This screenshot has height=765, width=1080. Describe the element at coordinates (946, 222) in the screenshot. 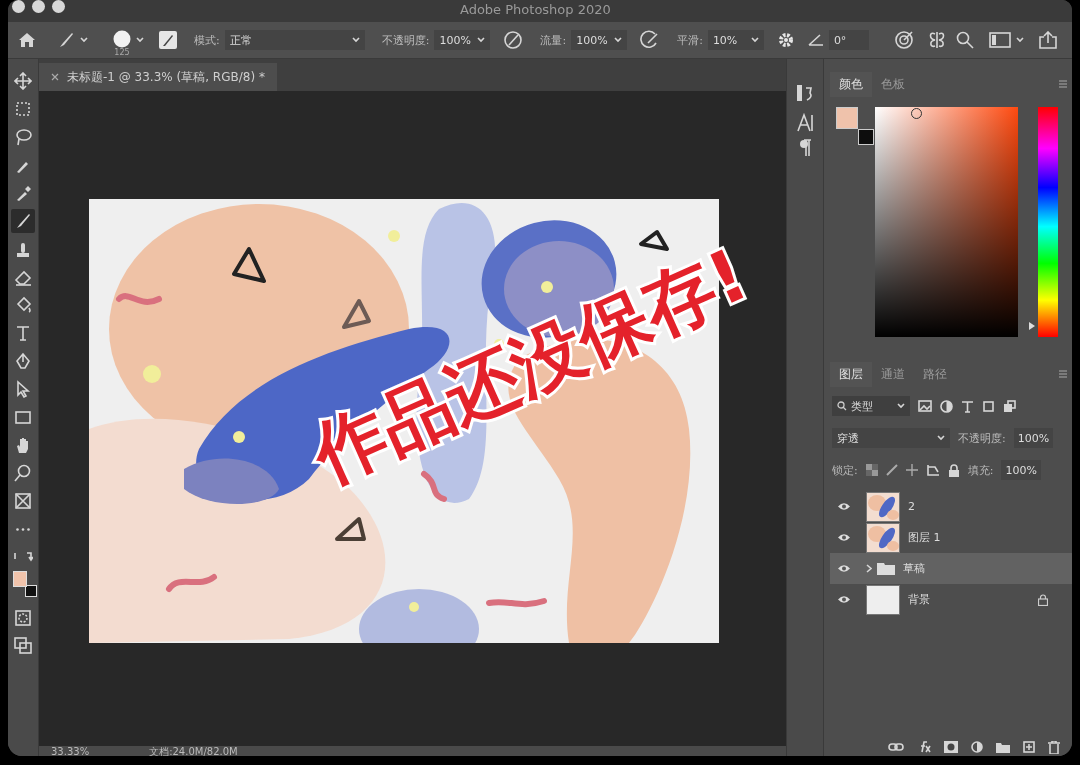

I see `color-field` at that location.